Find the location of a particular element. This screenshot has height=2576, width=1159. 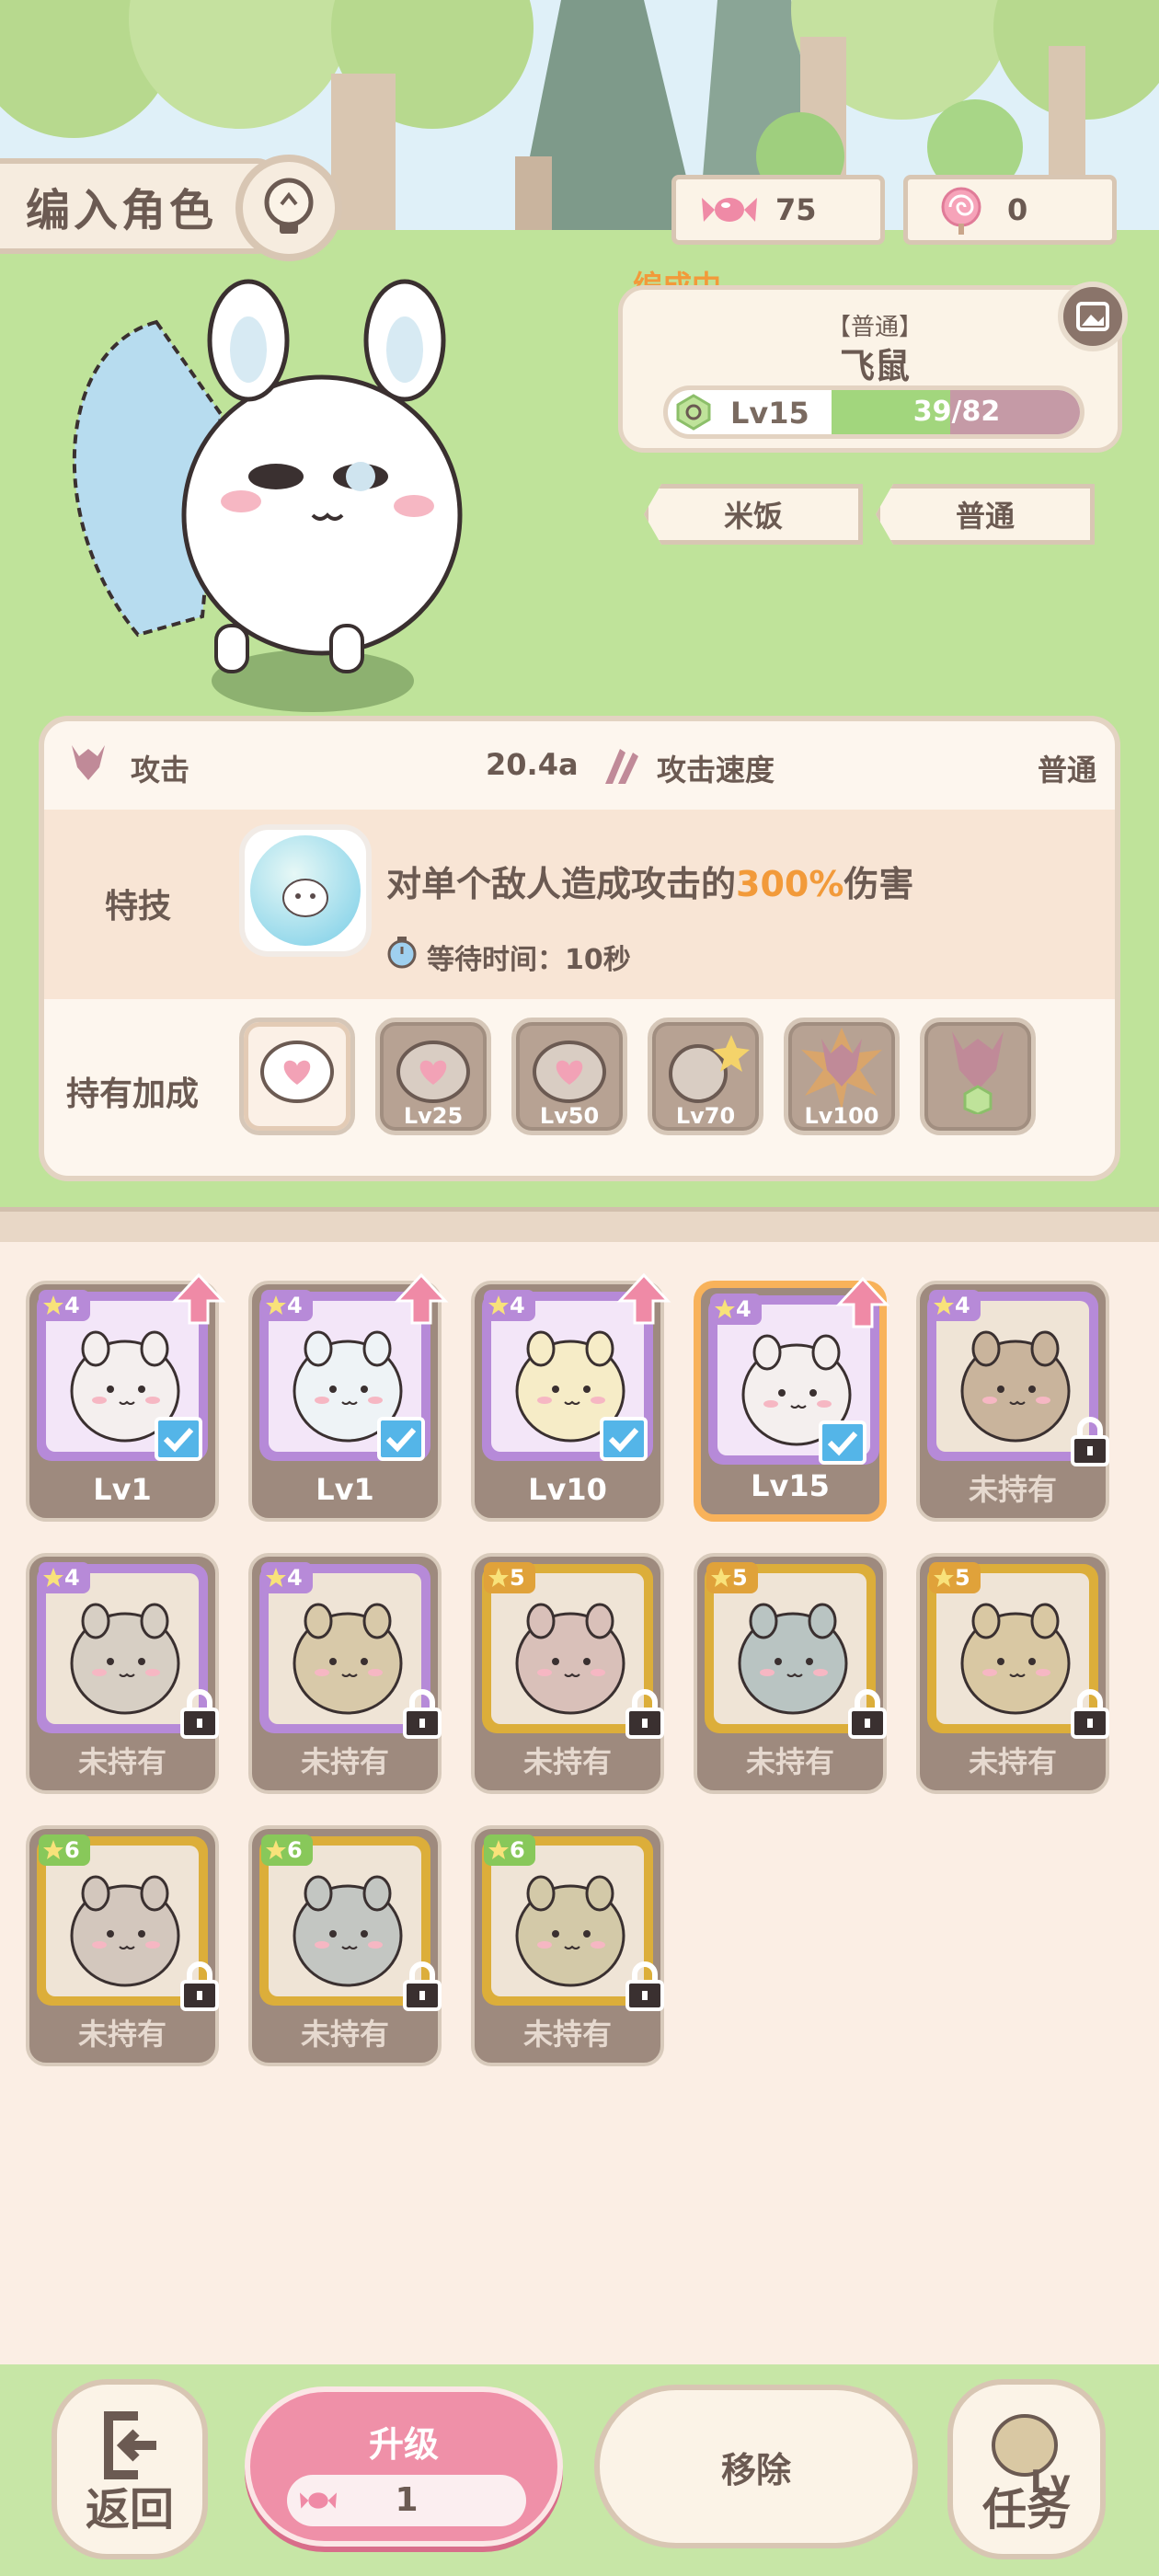

character-card: 4 Lv15 is located at coordinates (792, 1399).